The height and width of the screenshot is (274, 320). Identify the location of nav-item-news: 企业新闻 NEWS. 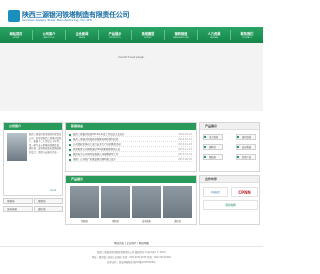
(82, 35).